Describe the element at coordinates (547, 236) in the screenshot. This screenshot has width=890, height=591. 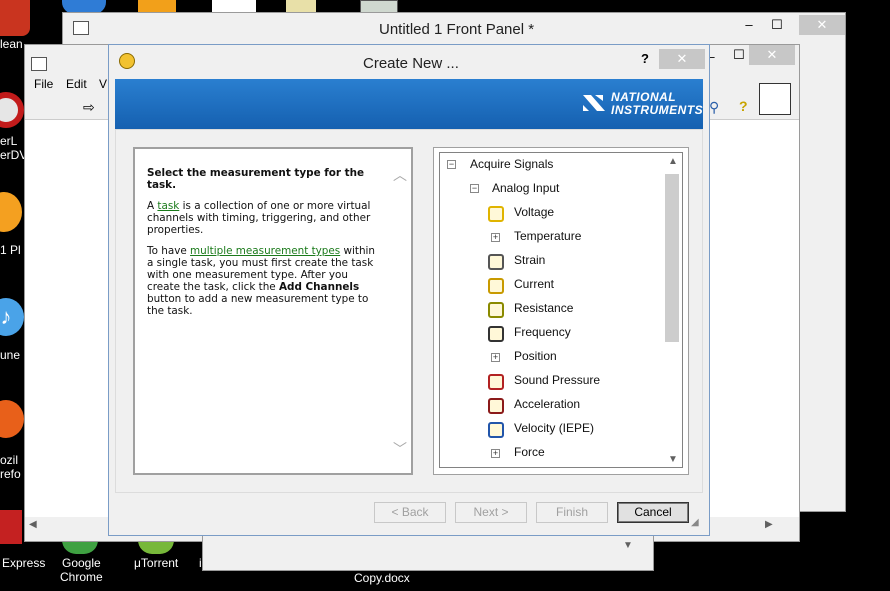
I see `tree-item-temperature: Temperature` at that location.